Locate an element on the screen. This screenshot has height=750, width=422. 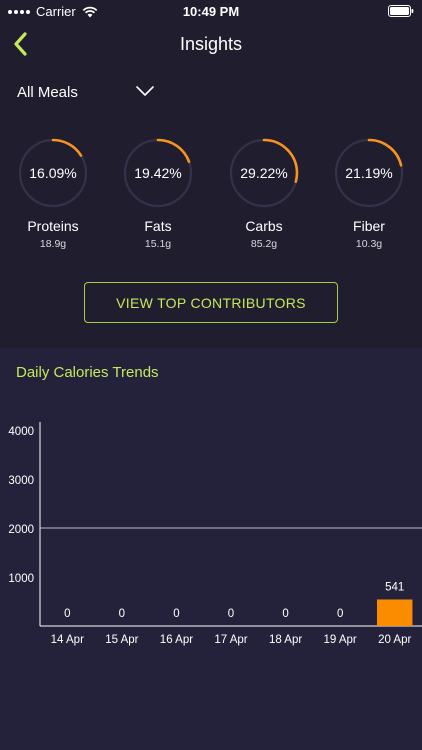
macro-ring: 29.22% is located at coordinates (264, 173).